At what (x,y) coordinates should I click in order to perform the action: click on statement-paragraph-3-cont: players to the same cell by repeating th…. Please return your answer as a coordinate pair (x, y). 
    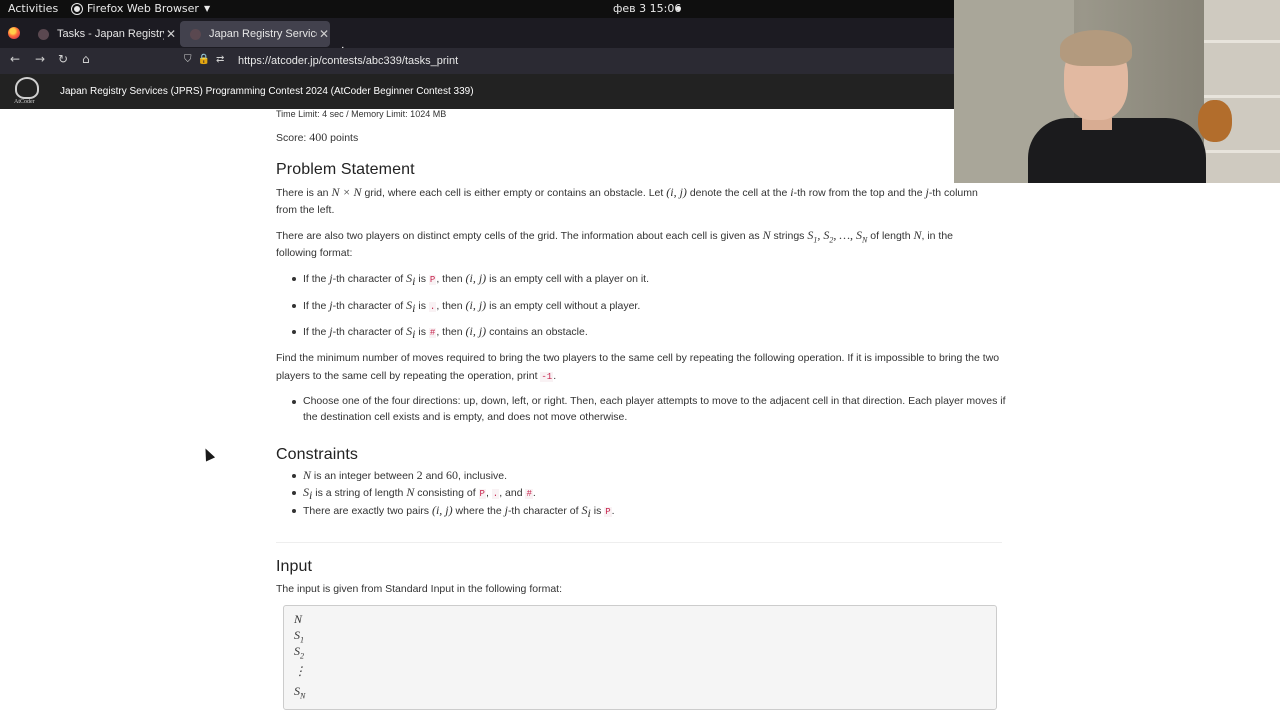
    Looking at the image, I should click on (416, 376).